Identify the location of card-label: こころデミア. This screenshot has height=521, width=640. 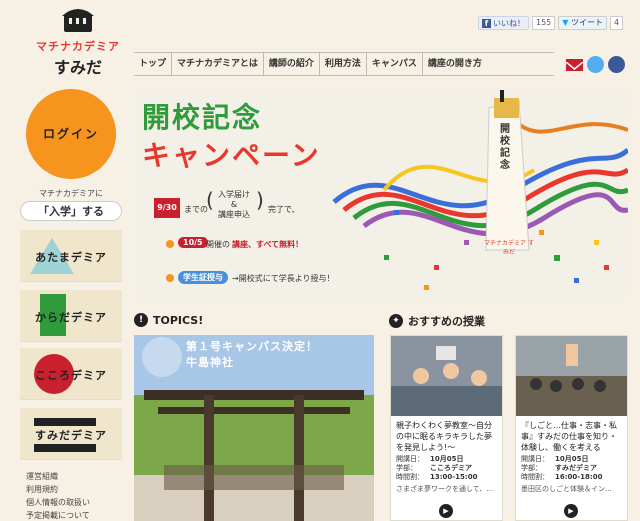
(71, 375).